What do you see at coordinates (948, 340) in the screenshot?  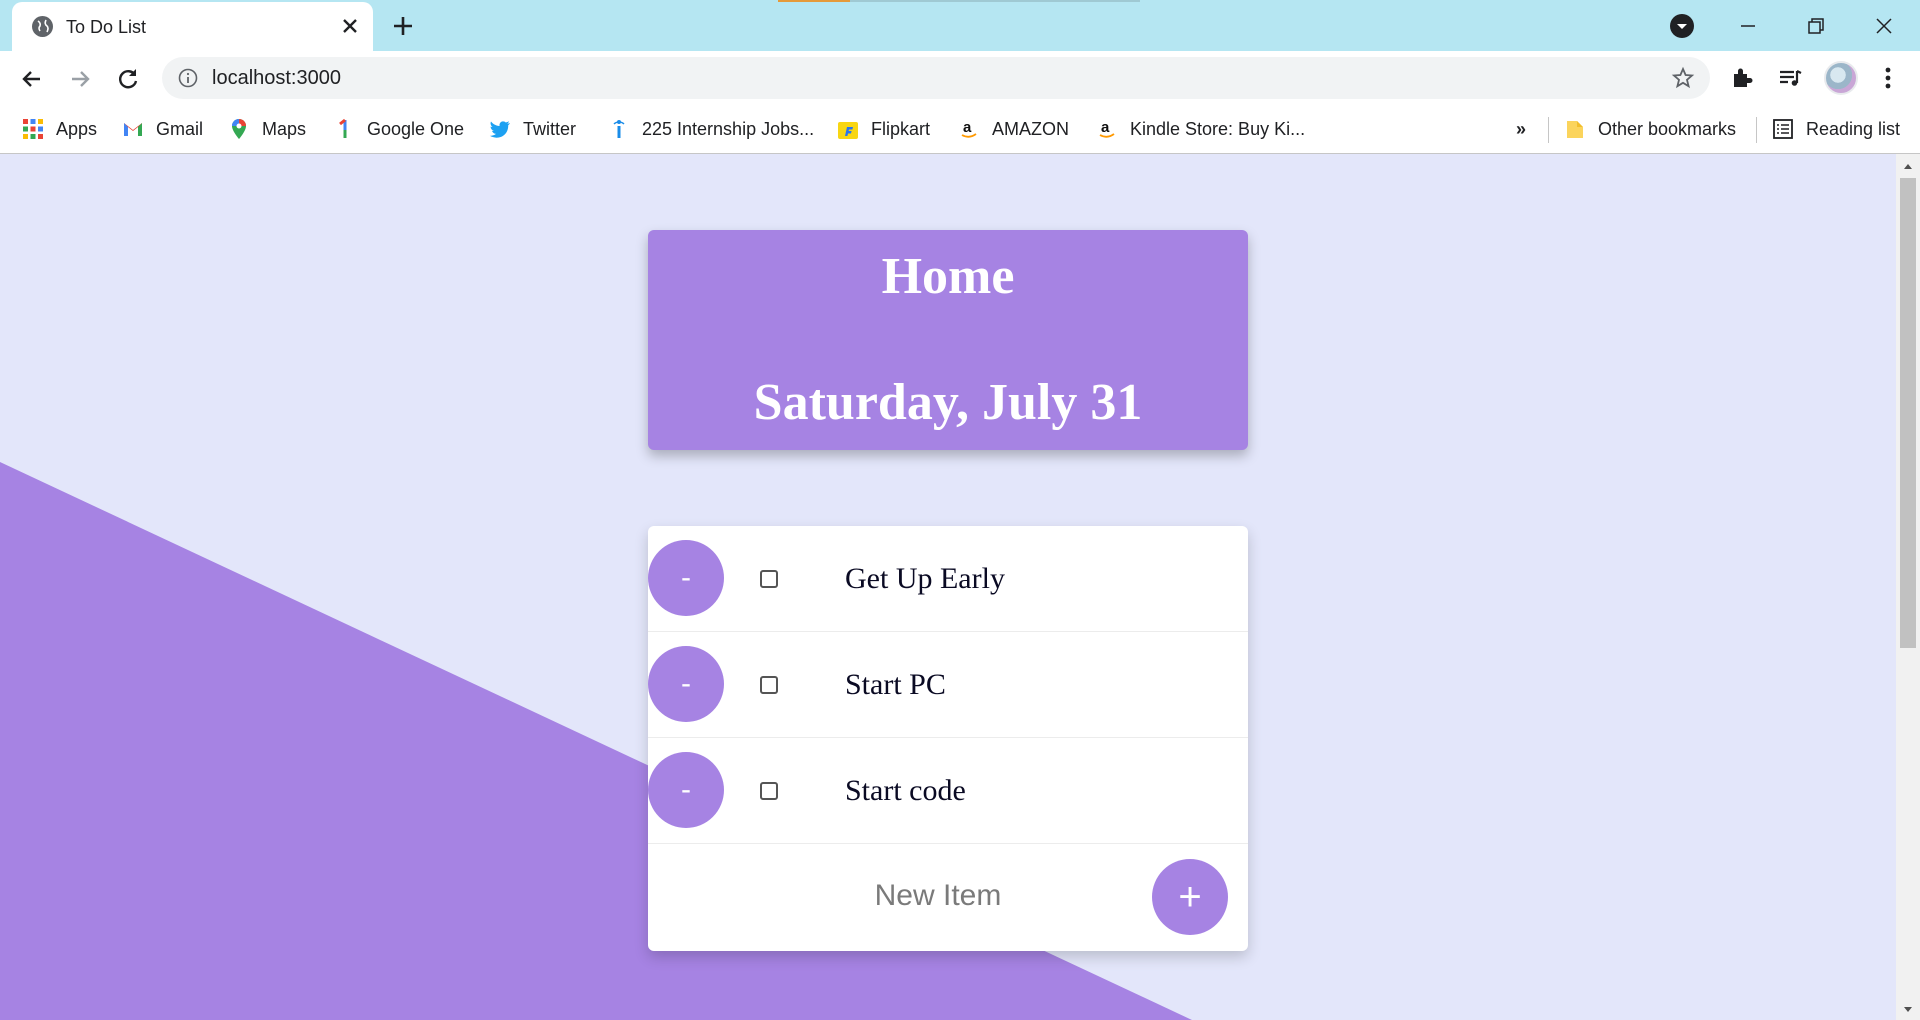 I see `list-heading-card: Home Saturday, July 31` at bounding box center [948, 340].